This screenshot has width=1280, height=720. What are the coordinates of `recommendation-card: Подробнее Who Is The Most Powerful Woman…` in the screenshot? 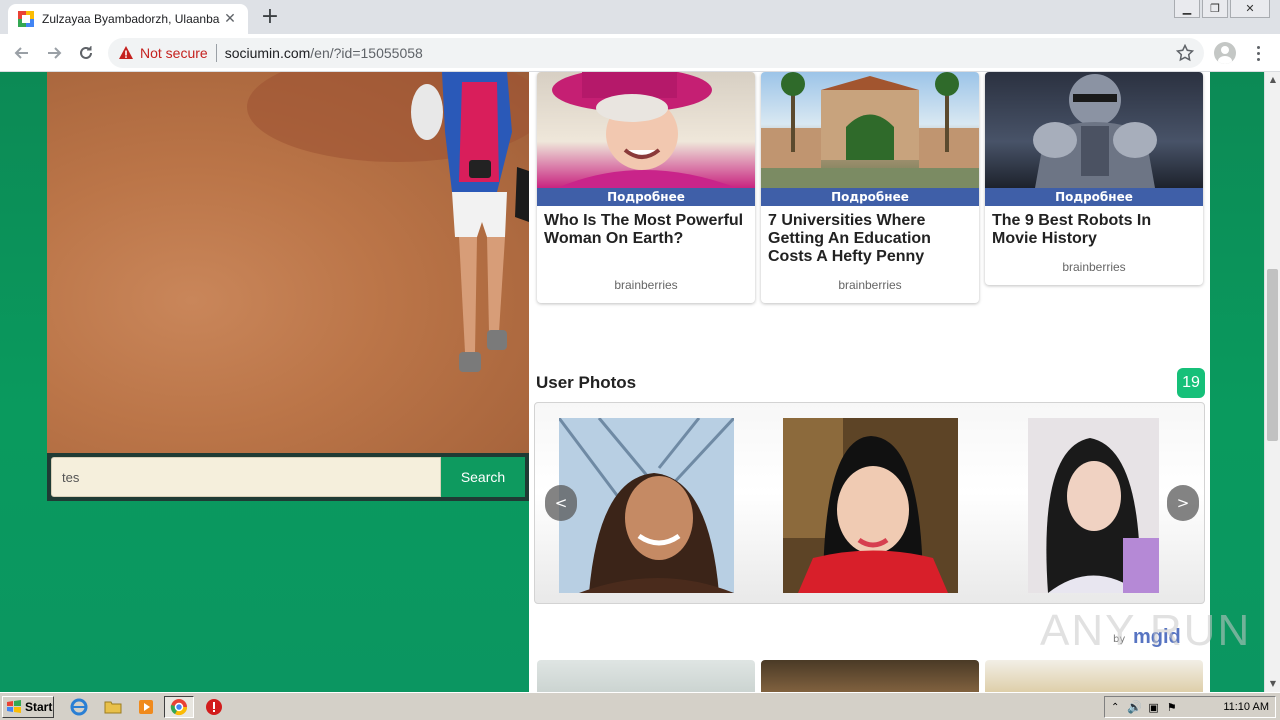 It's located at (646, 187).